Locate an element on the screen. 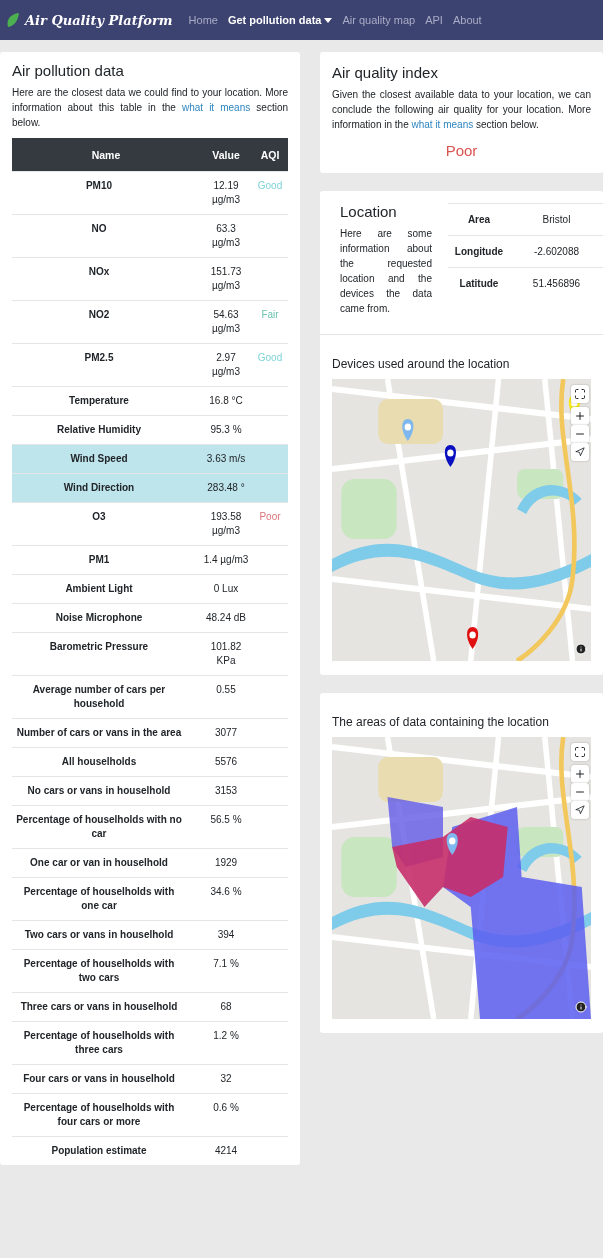 The height and width of the screenshot is (1258, 603). value-cell: 5576 is located at coordinates (226, 762).